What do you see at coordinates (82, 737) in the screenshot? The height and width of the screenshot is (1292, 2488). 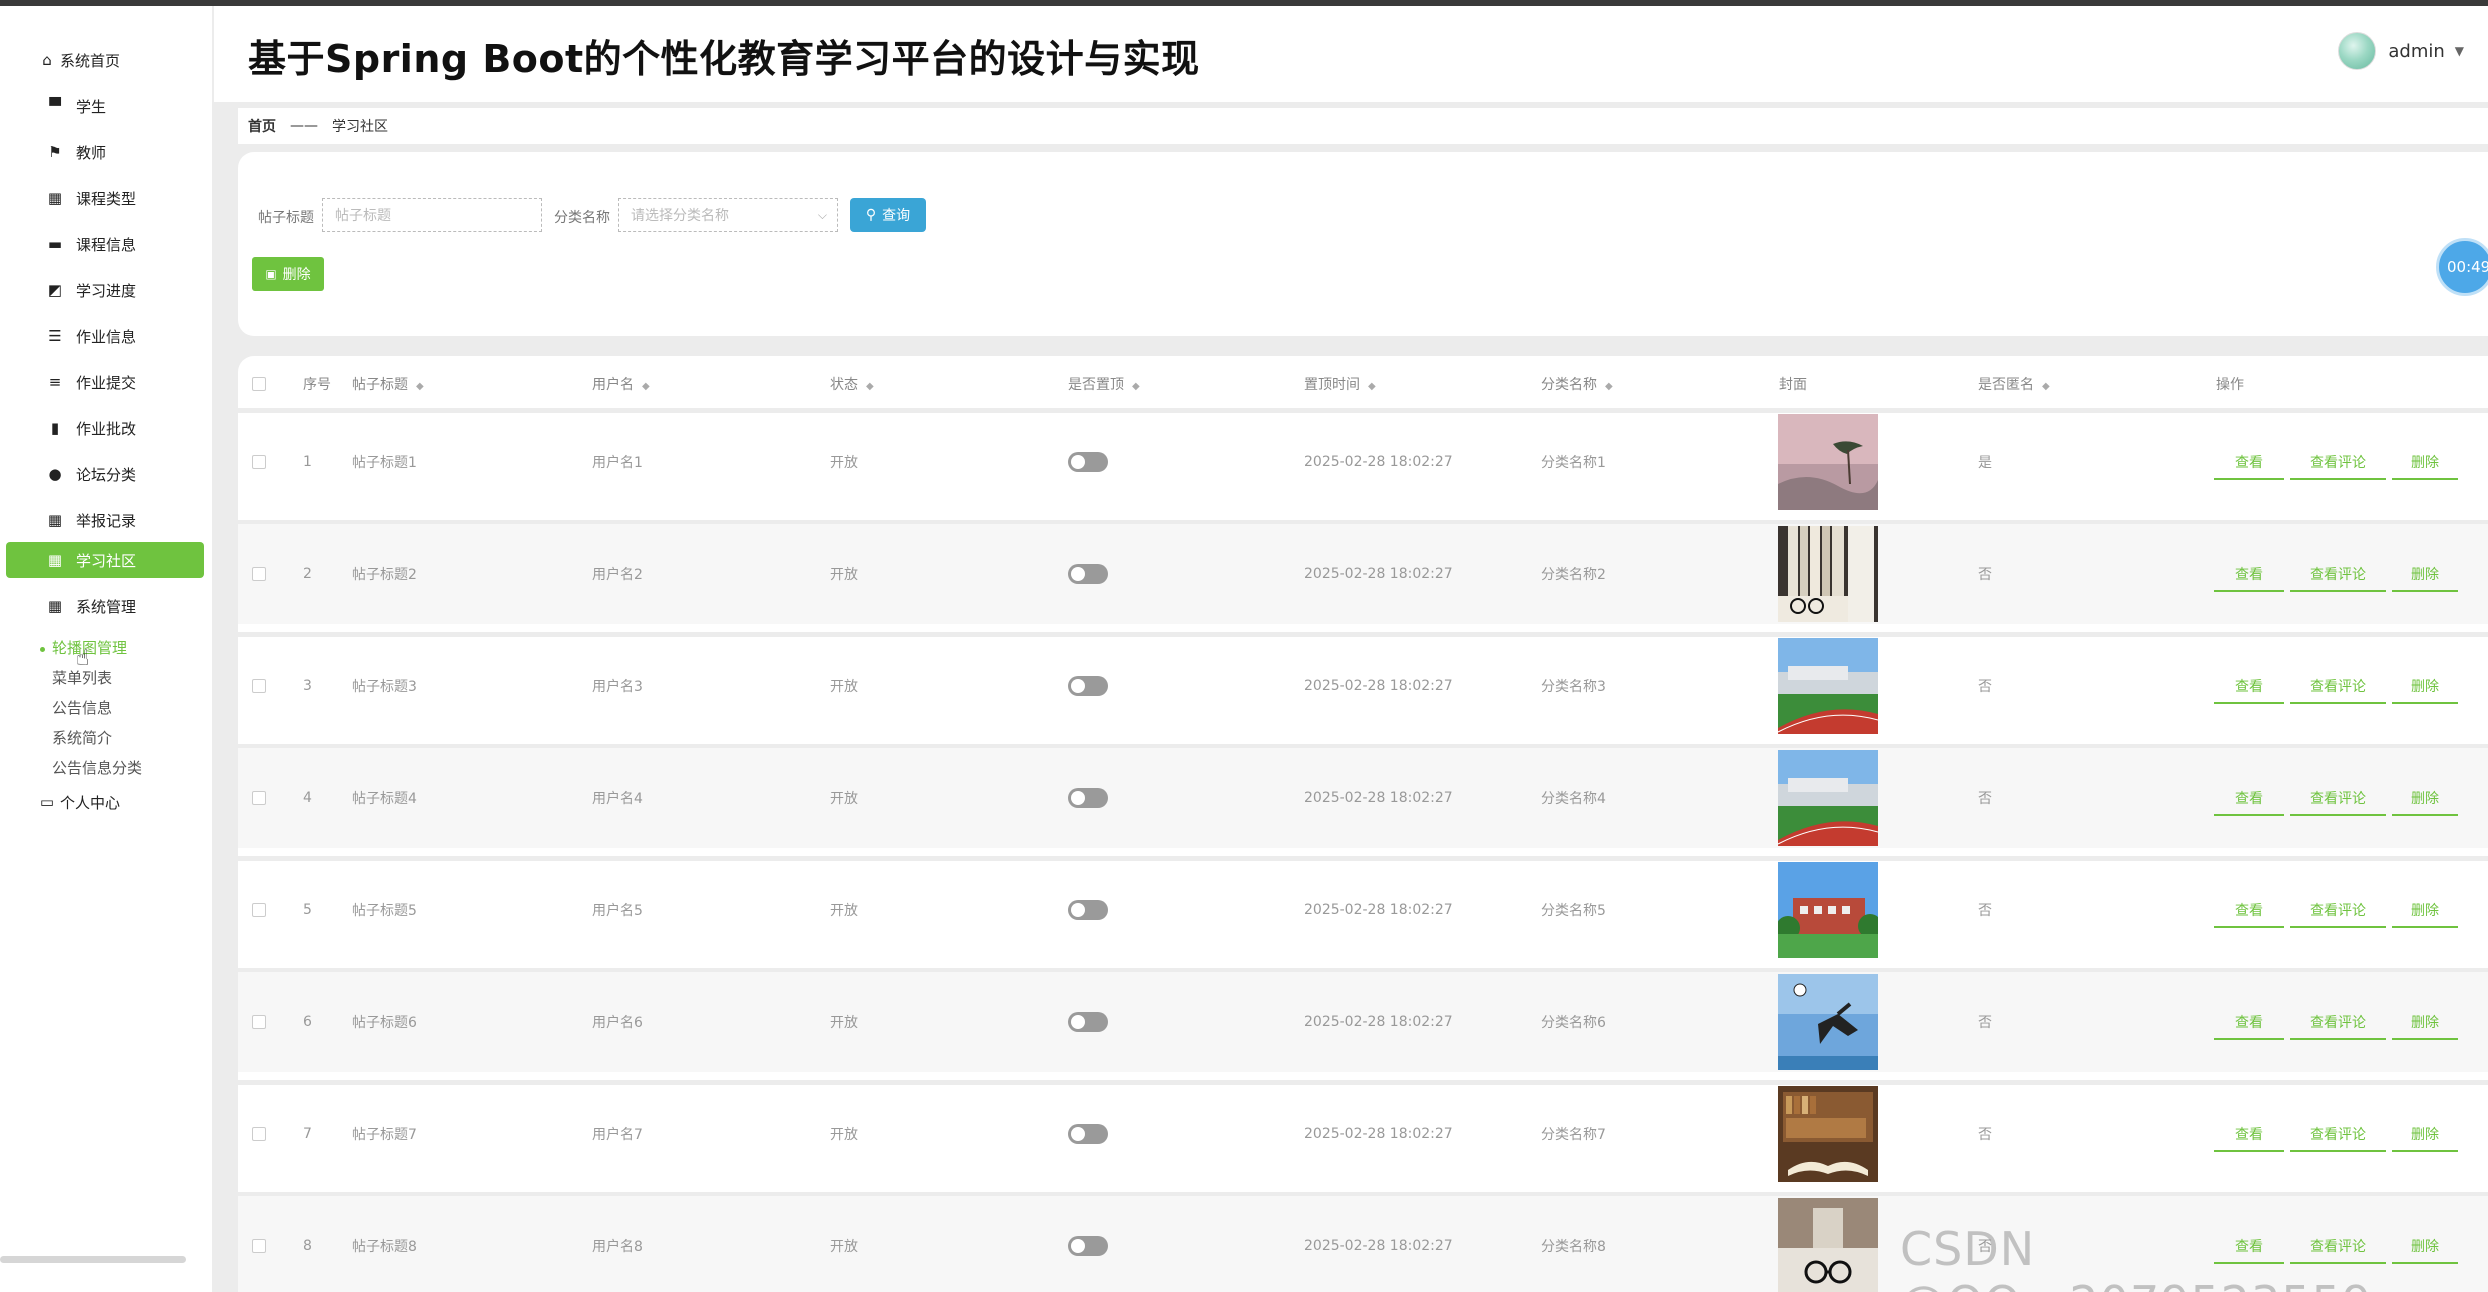 I see `sub-item-intro: 系统简介` at bounding box center [82, 737].